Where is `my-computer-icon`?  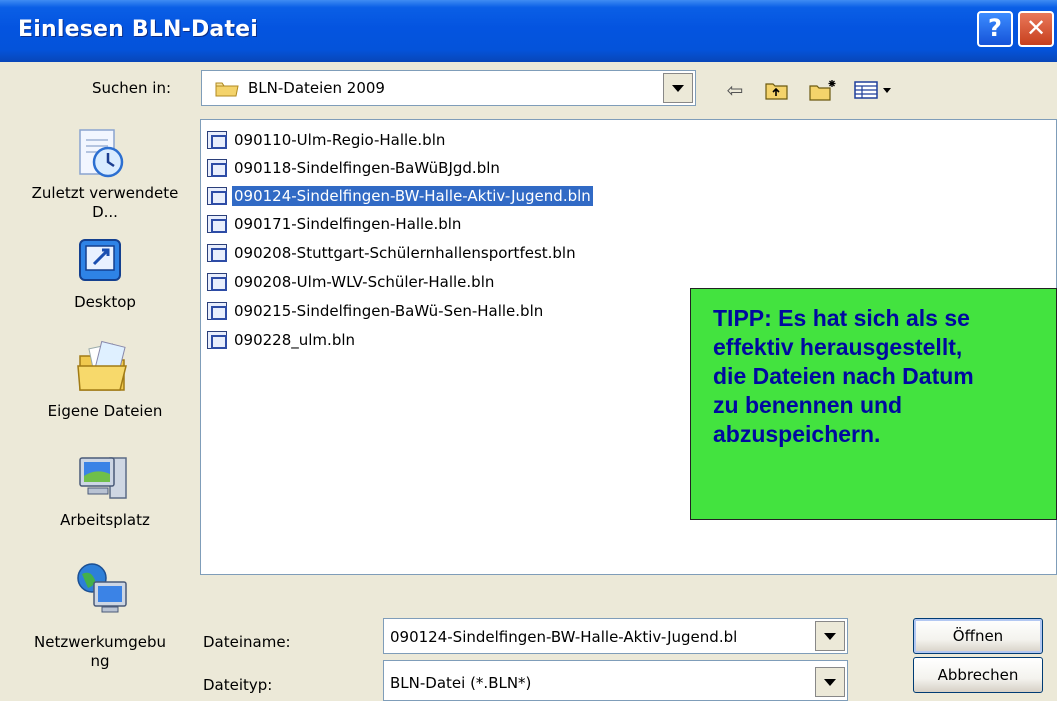
my-computer-icon is located at coordinates (103, 478).